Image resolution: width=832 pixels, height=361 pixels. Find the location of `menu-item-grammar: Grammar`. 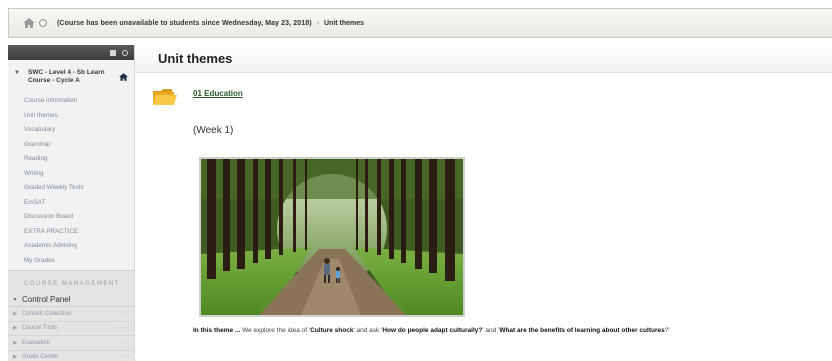

menu-item-grammar: Grammar is located at coordinates (79, 145).